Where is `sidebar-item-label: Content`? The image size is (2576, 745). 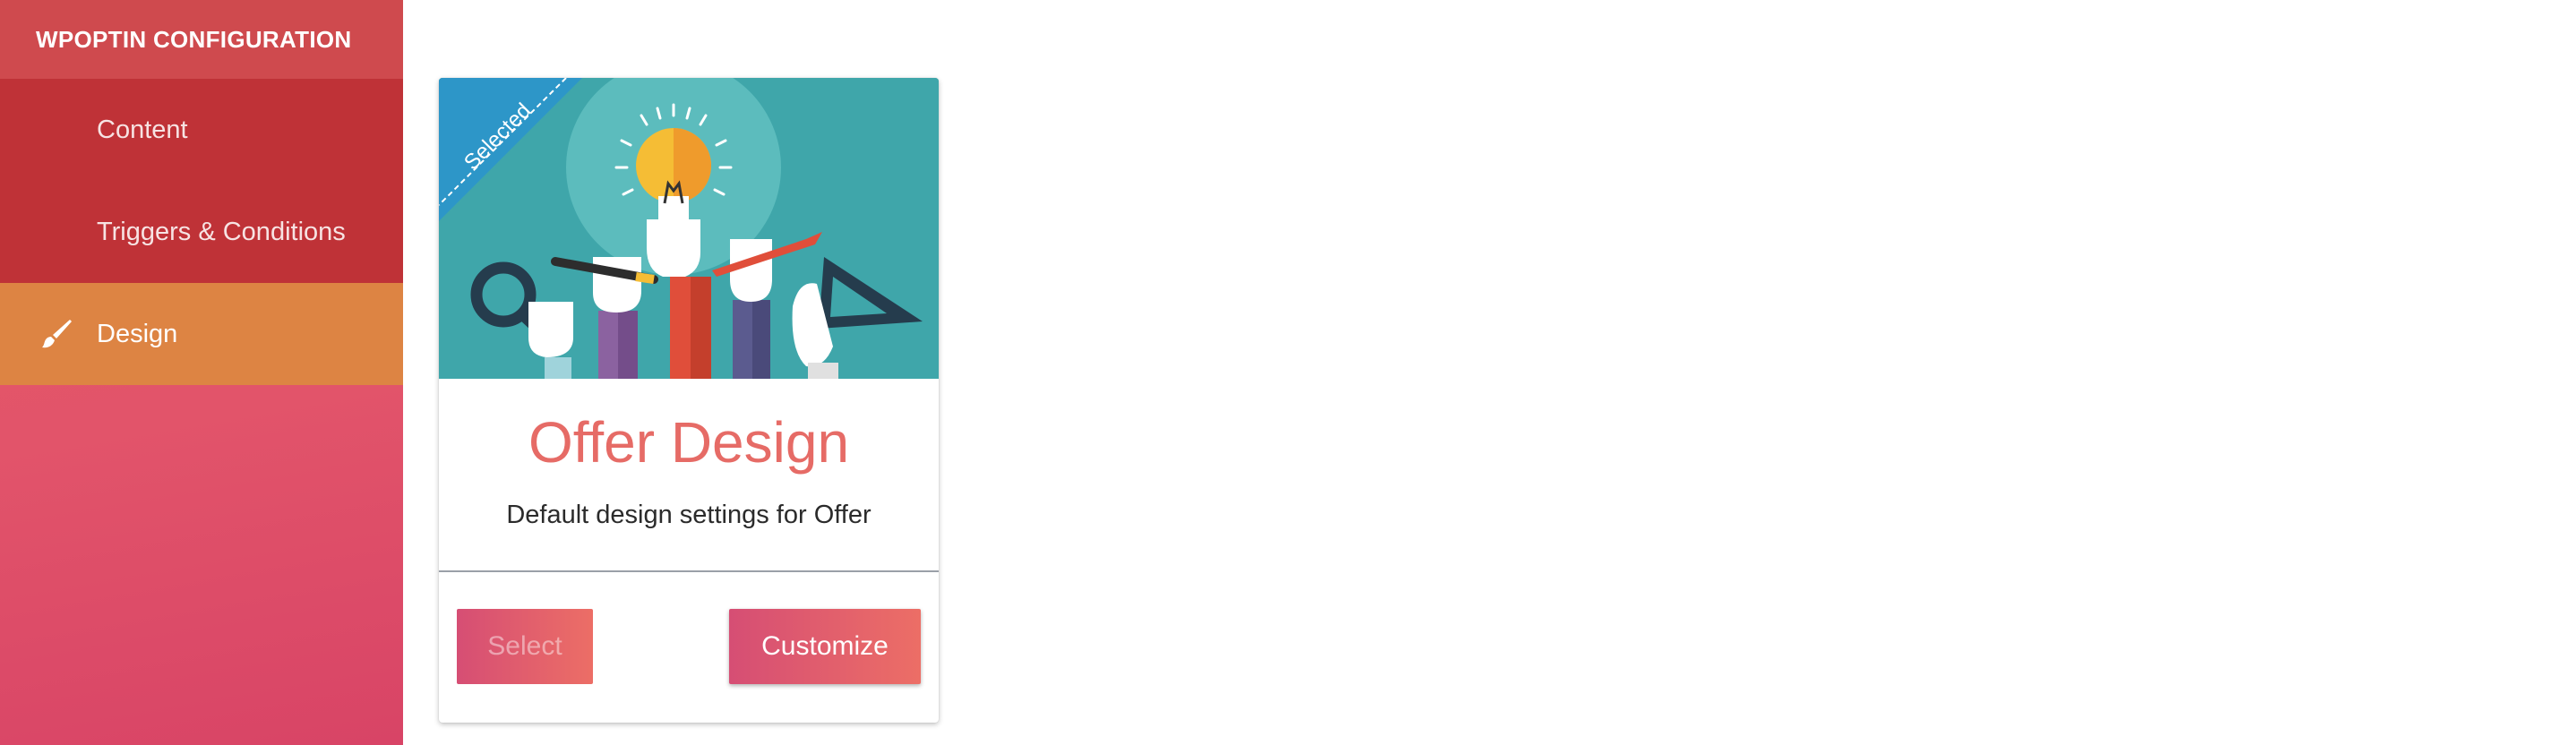
sidebar-item-label: Content is located at coordinates (142, 129).